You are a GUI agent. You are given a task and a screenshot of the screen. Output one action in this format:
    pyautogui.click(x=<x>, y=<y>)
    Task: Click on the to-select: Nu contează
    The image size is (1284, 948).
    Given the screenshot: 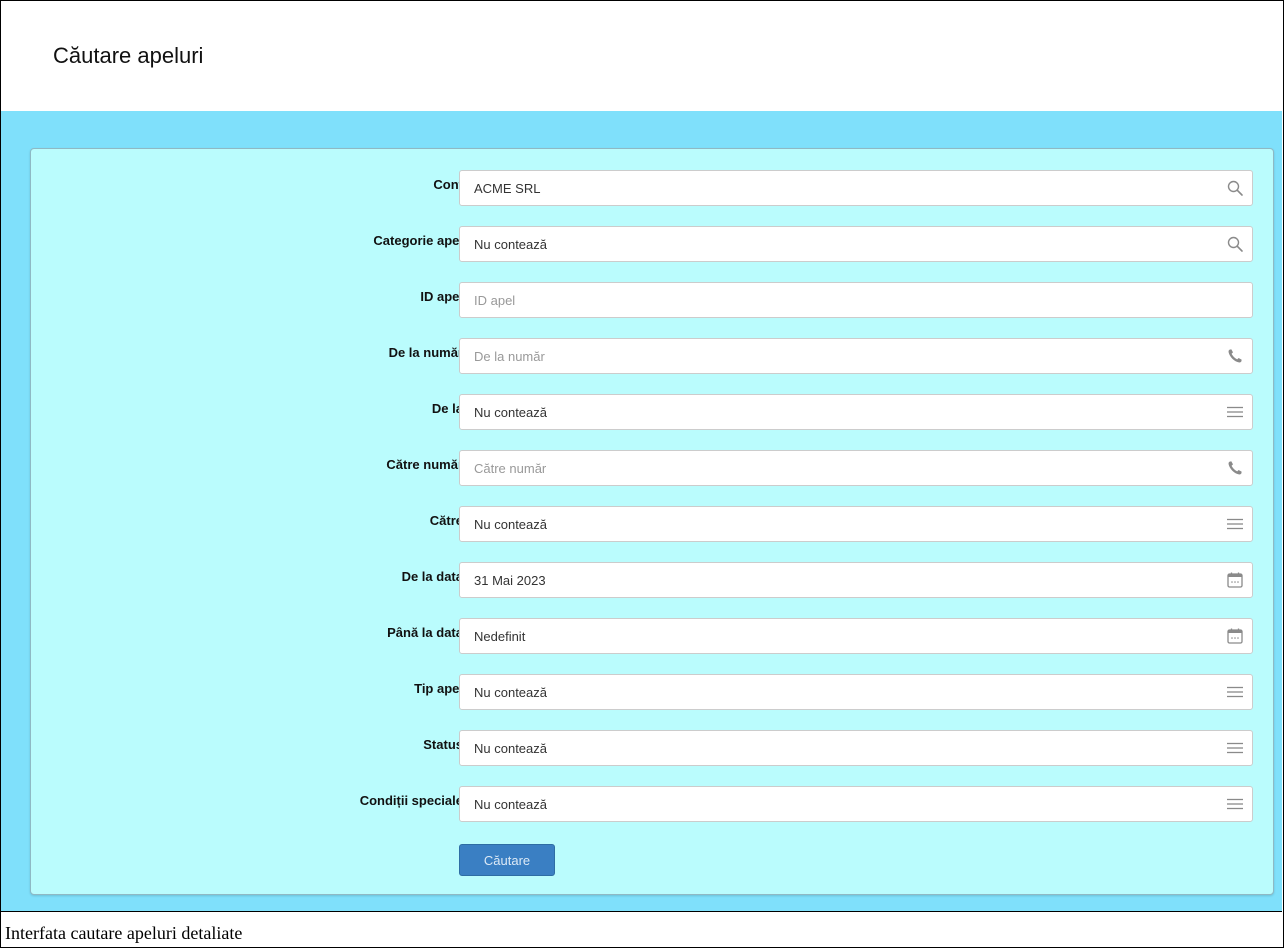 What is the action you would take?
    pyautogui.click(x=856, y=524)
    